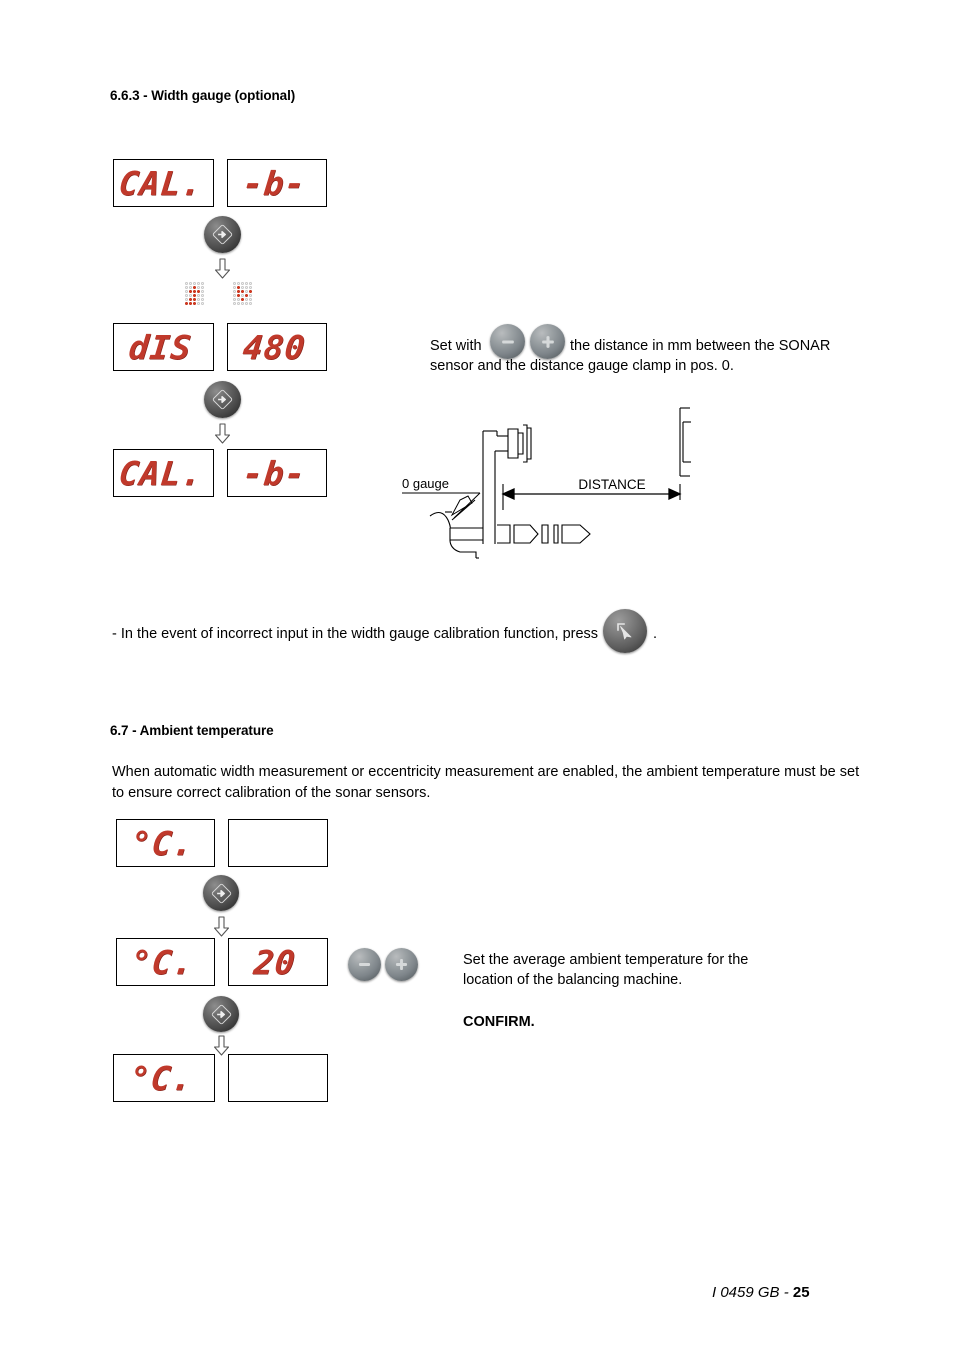 The width and height of the screenshot is (954, 1350). What do you see at coordinates (655, 634) in the screenshot?
I see `escape-note-trailing: .` at bounding box center [655, 634].